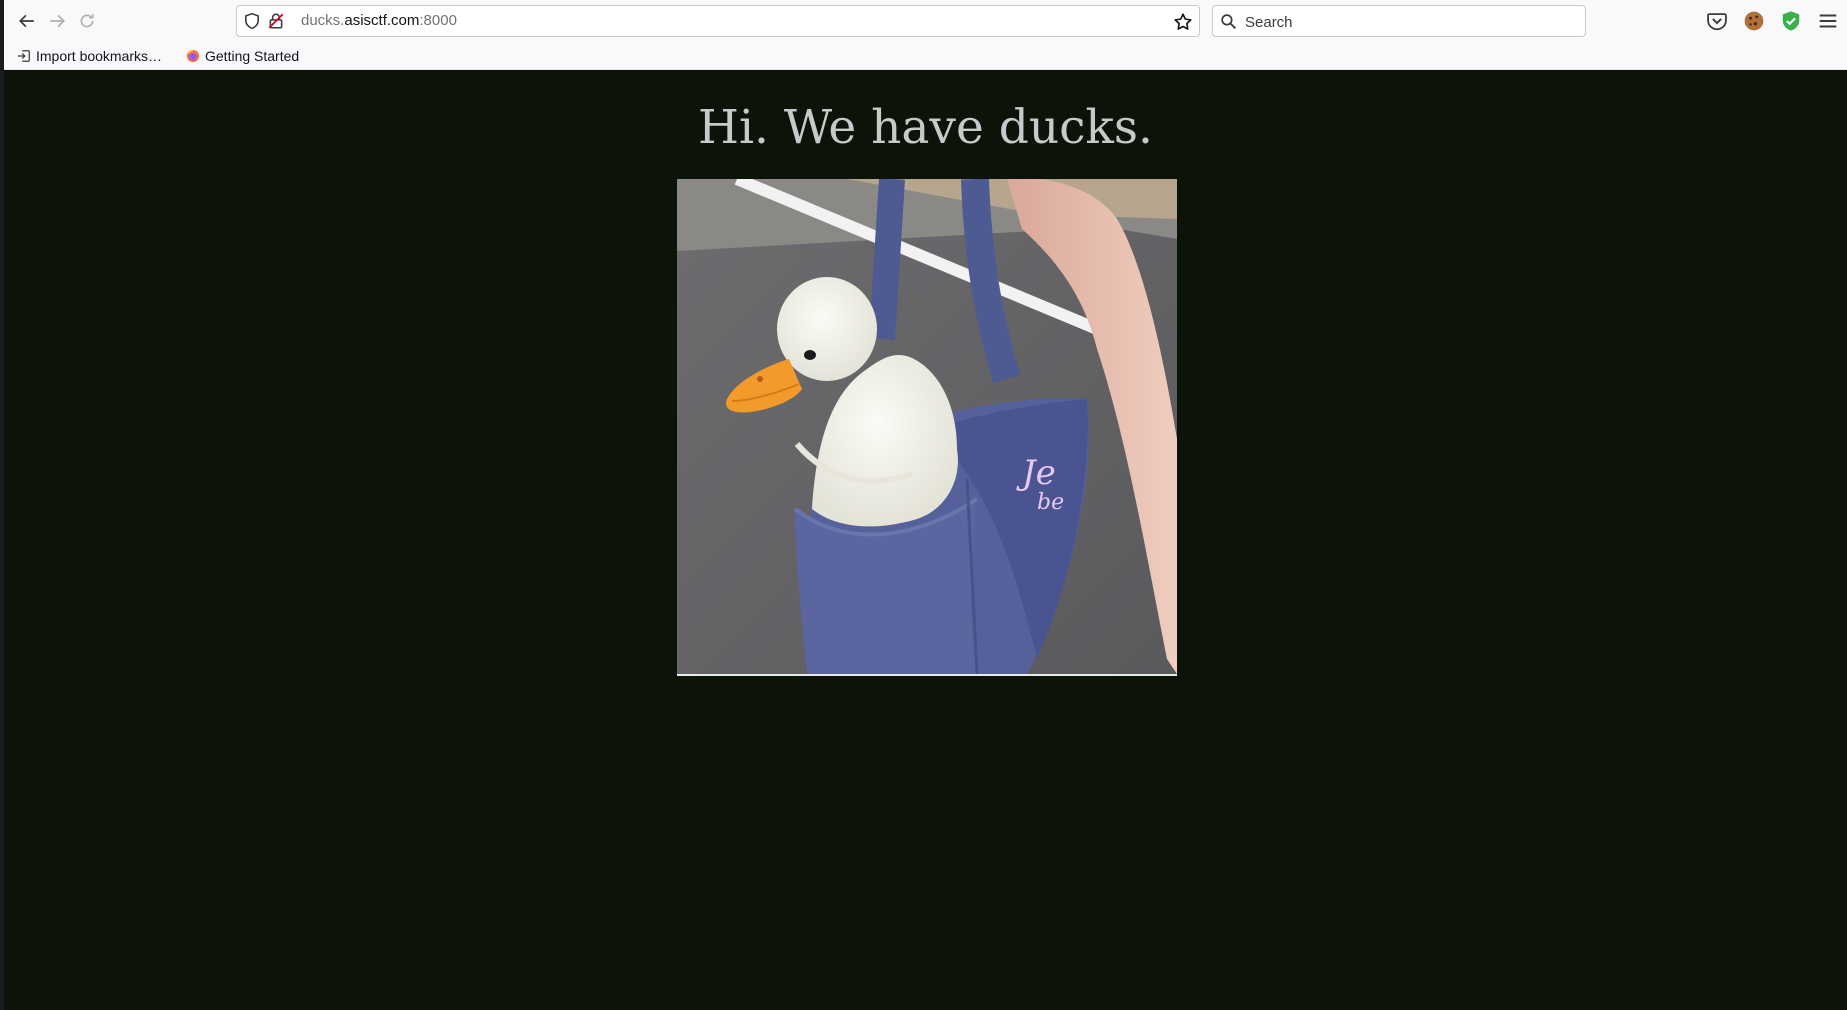 This screenshot has height=1010, width=1847. What do you see at coordinates (925, 127) in the screenshot?
I see `page-heading: Hi. We have ducks.` at bounding box center [925, 127].